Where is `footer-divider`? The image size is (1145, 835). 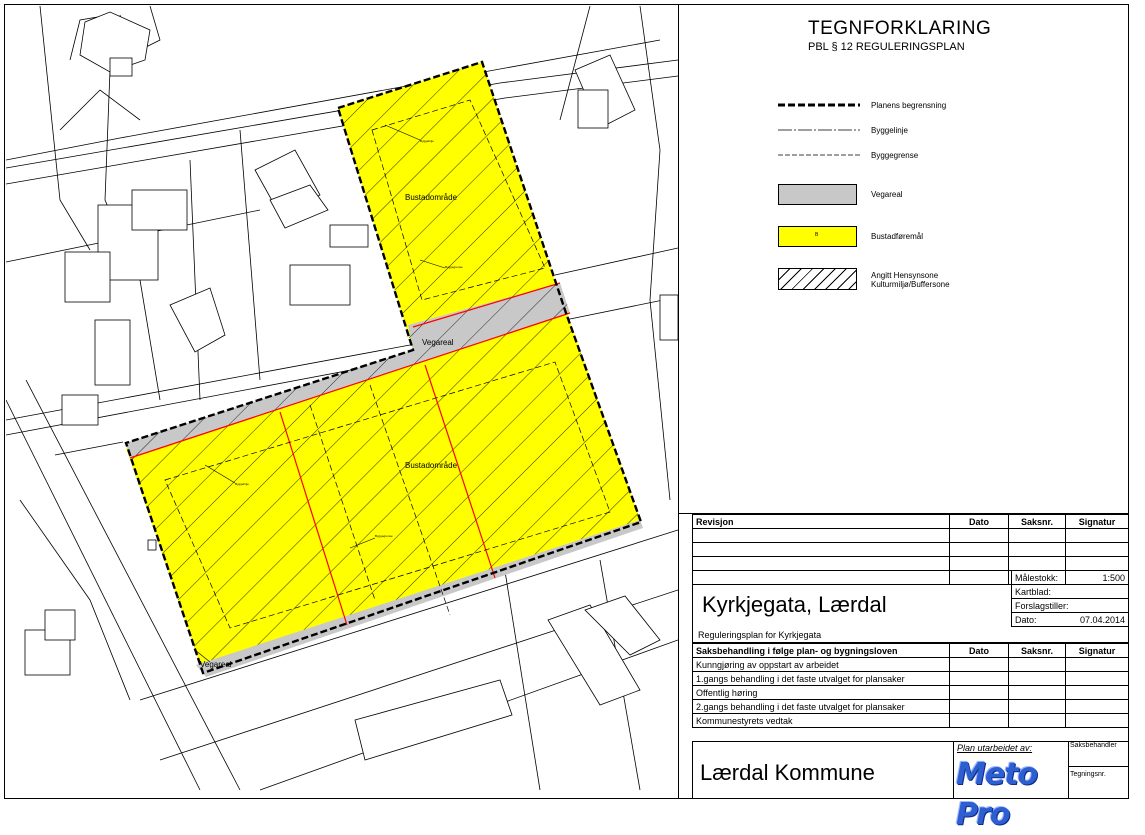 footer-divider is located at coordinates (910, 741).